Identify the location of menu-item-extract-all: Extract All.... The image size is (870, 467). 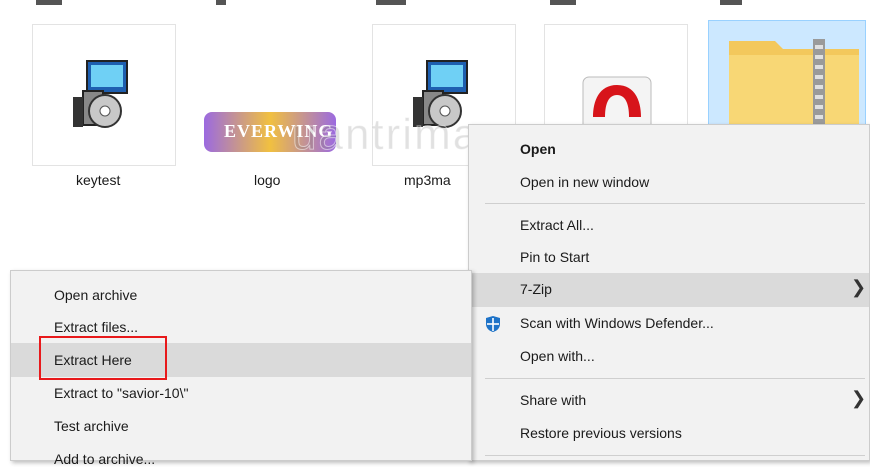
(557, 225).